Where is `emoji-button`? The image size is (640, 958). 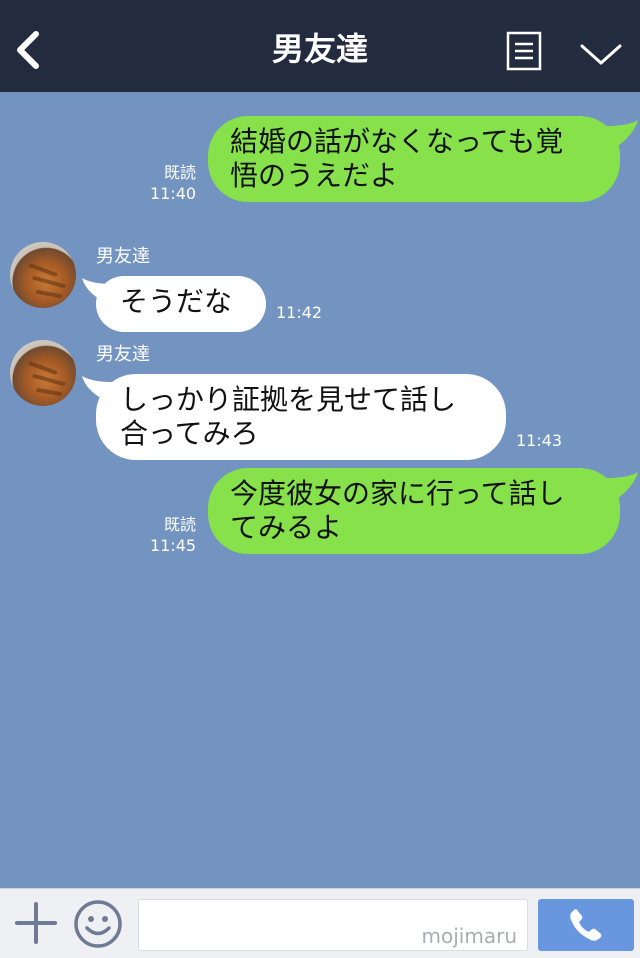
emoji-button is located at coordinates (98, 924).